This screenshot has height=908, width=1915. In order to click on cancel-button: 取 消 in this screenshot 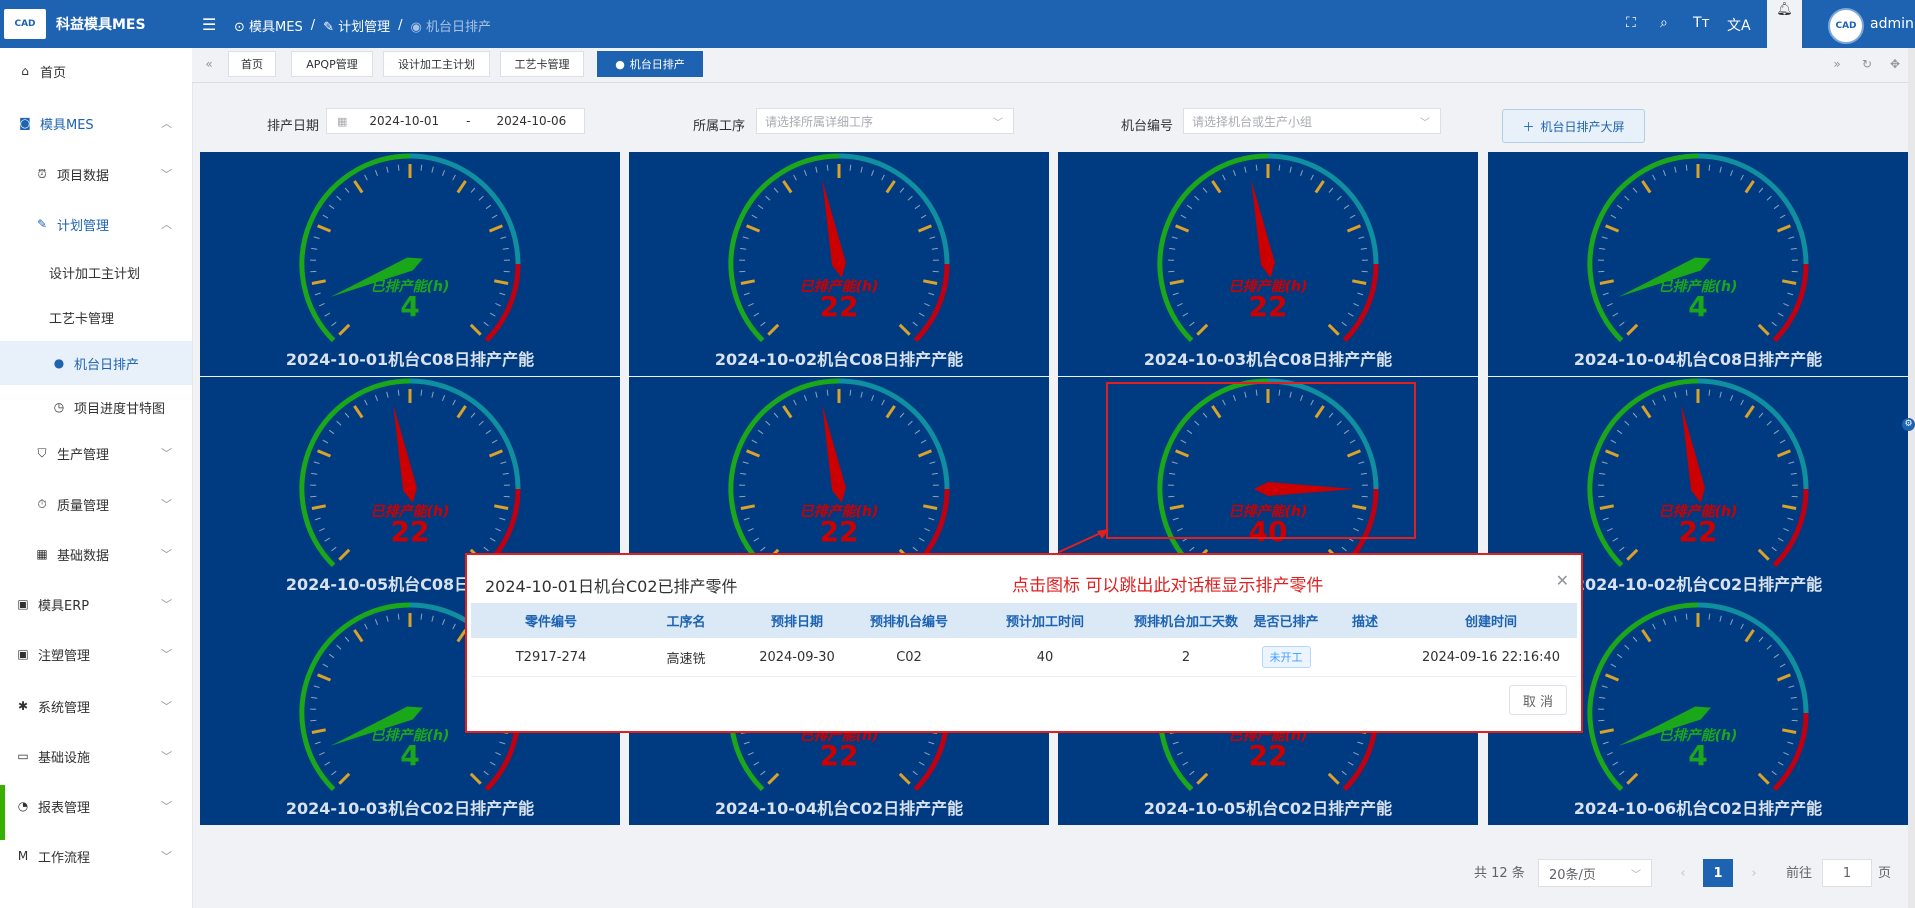, I will do `click(1538, 700)`.